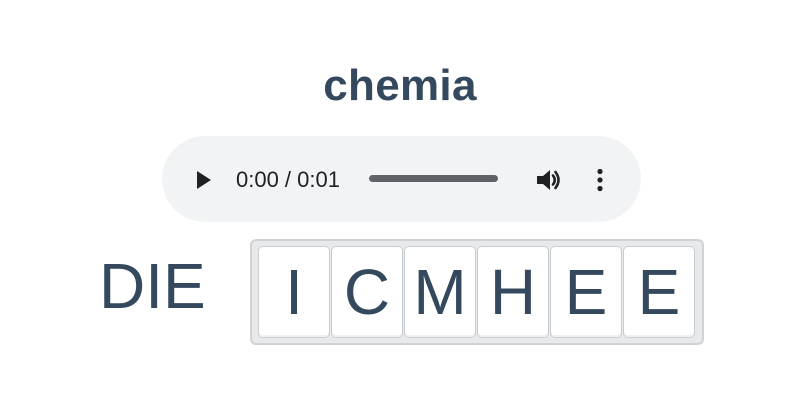 The image size is (800, 400). I want to click on letter-tile: C, so click(367, 292).